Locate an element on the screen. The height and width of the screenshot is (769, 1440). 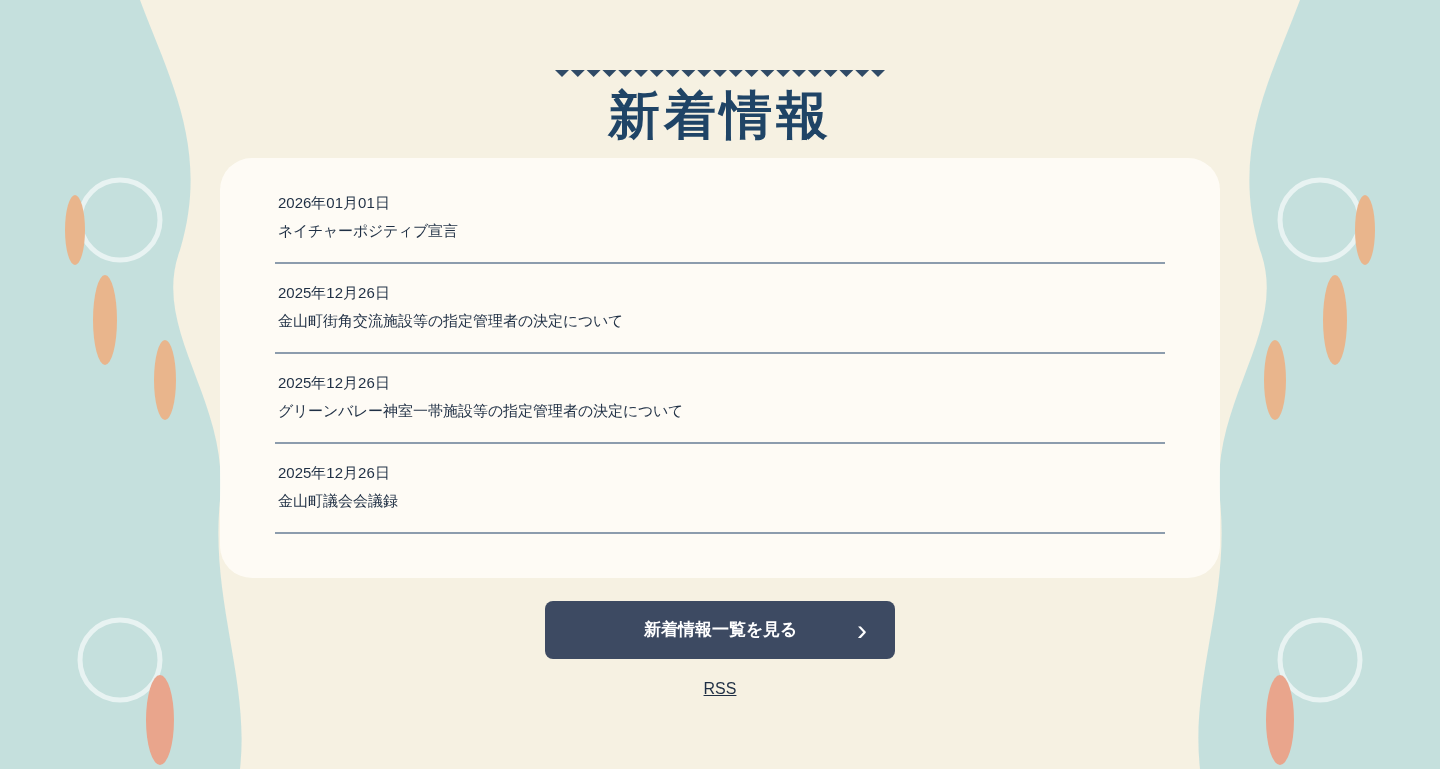
news-title-link: ネイチャーポジティブ宣言 is located at coordinates (368, 231).